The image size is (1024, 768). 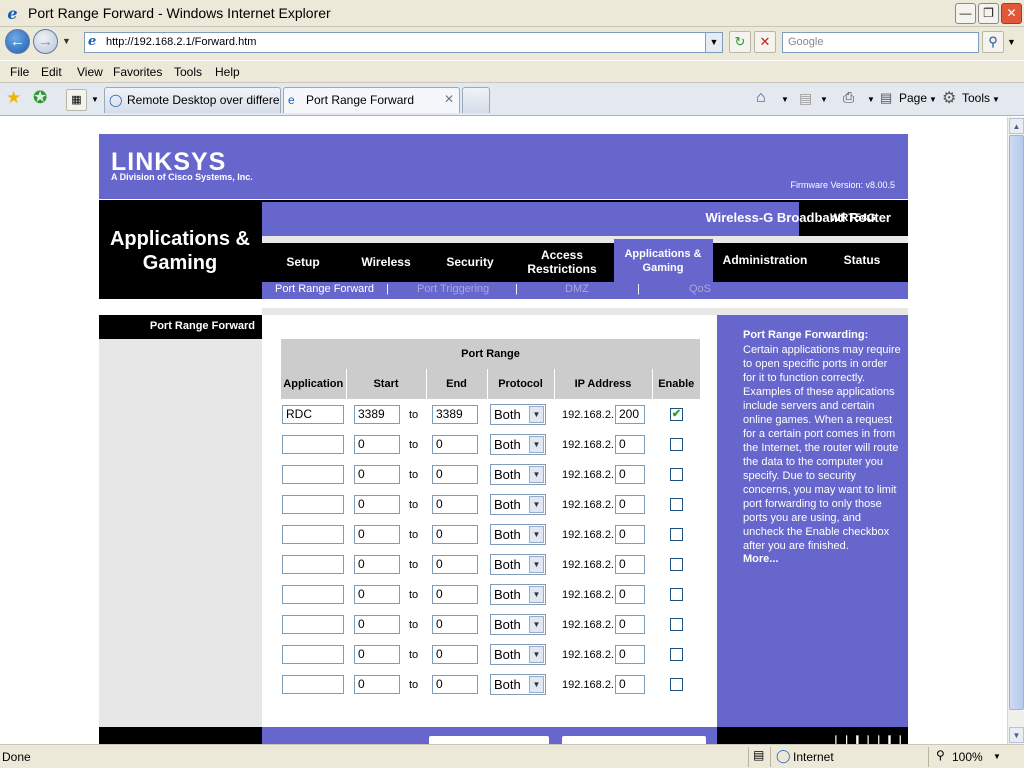 I want to click on close-window-button: ✕, so click(x=1011, y=13).